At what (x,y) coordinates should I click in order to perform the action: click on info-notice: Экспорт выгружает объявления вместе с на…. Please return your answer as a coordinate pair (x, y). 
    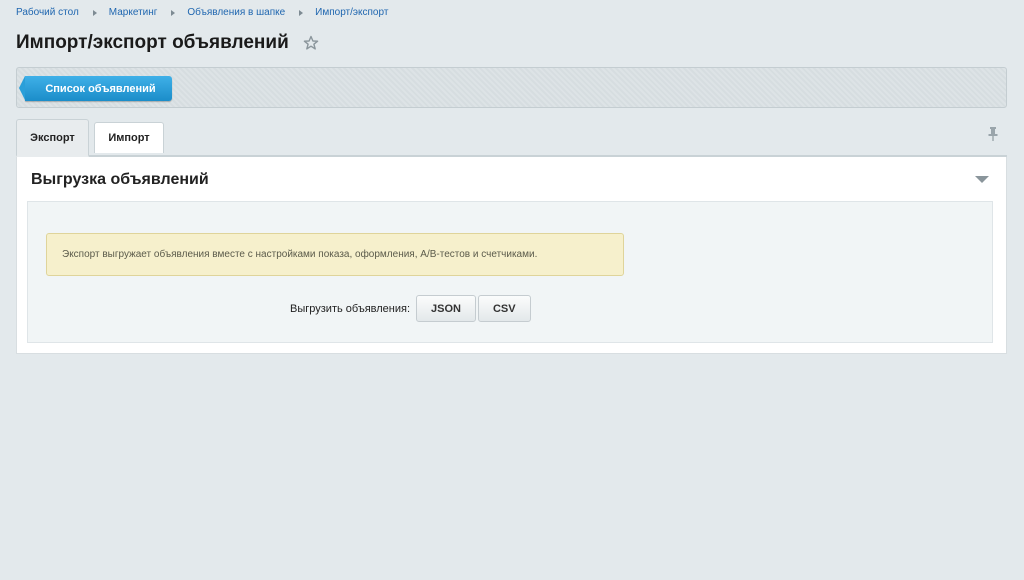
    Looking at the image, I should click on (335, 254).